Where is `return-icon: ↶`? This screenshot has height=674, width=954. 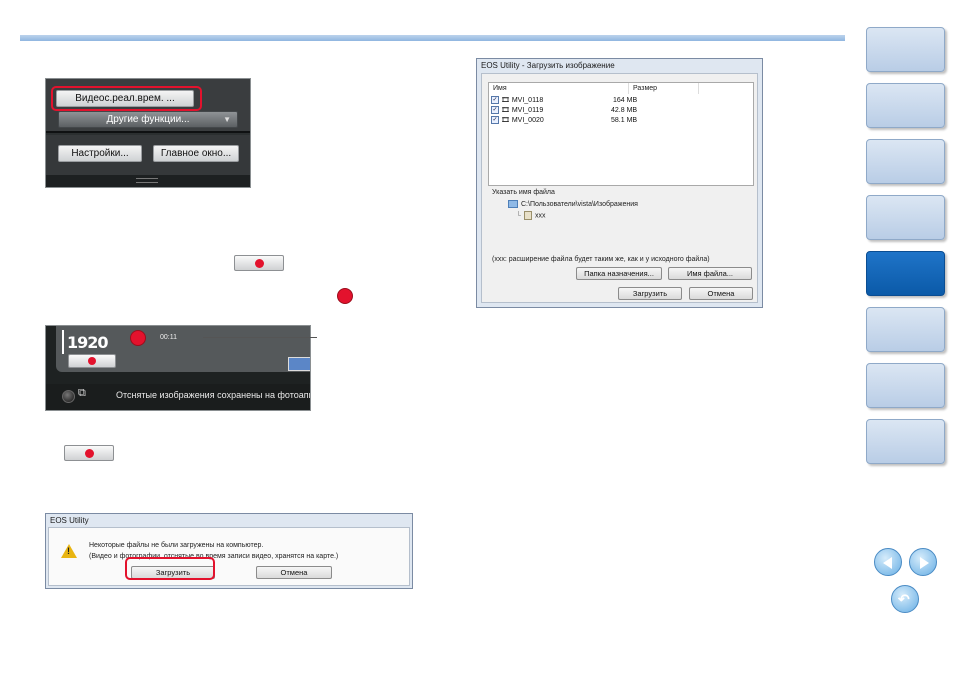
return-icon: ↶ is located at coordinates (904, 599).